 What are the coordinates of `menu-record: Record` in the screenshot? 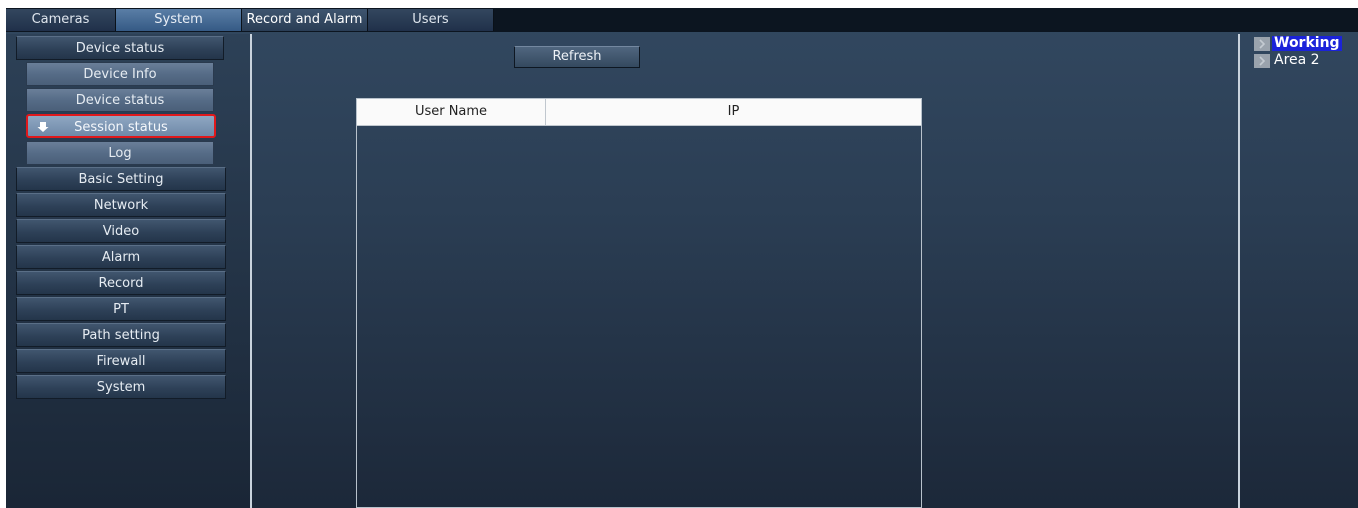 It's located at (121, 283).